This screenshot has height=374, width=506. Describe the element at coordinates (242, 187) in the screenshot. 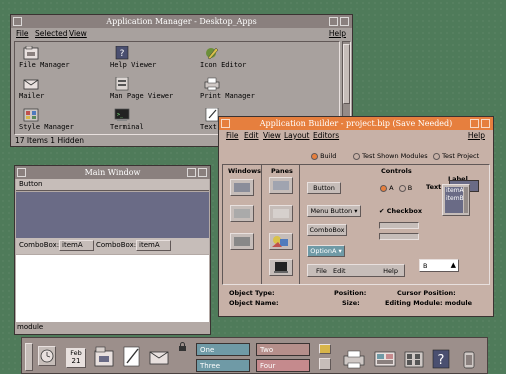

I see `main-window-palette-item` at that location.